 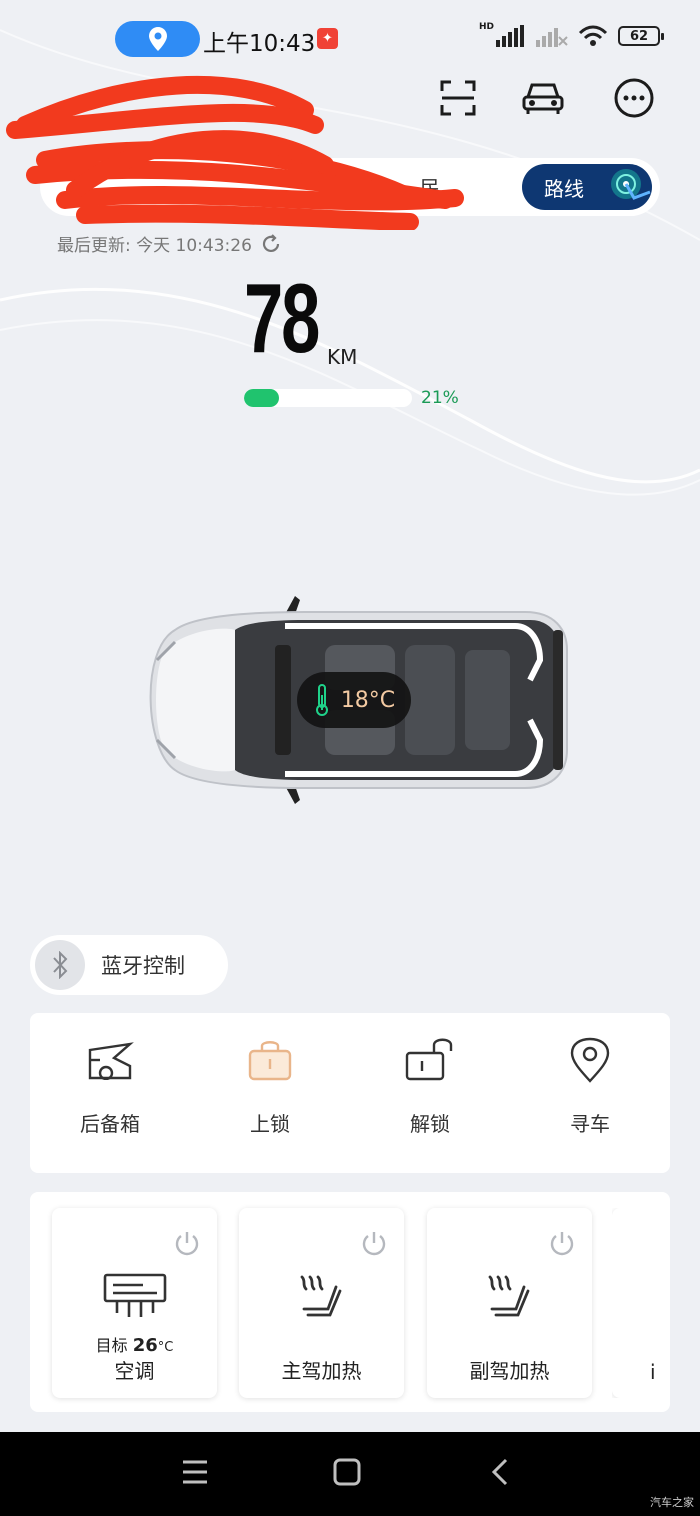 I want to click on lock-icon, so click(x=270, y=1061).